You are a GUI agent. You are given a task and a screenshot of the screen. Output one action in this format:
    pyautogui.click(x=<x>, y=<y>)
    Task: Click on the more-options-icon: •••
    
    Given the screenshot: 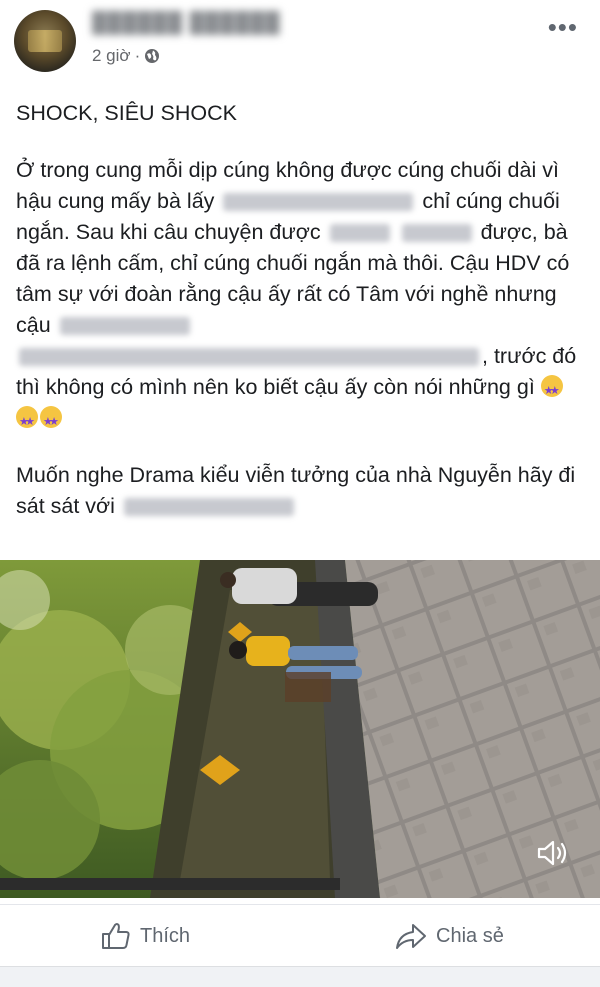 What is the action you would take?
    pyautogui.click(x=563, y=27)
    